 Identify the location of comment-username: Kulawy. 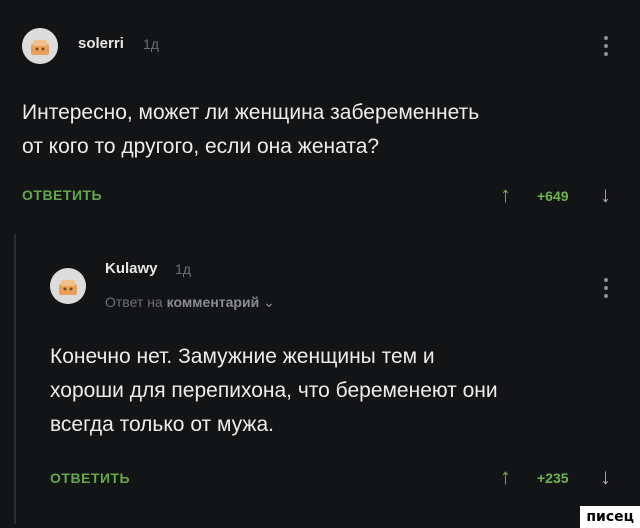
(131, 268).